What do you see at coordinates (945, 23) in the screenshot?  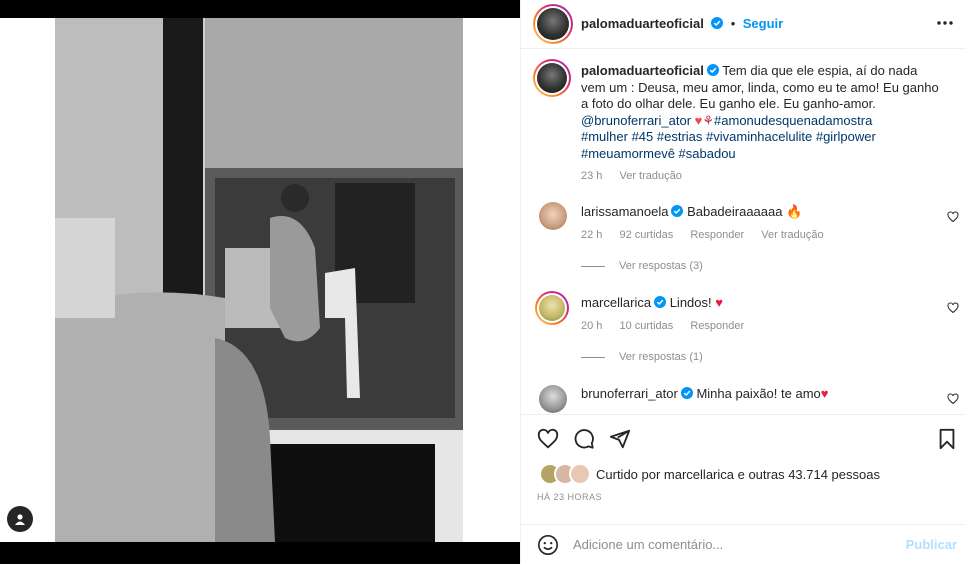 I see `more-icon` at bounding box center [945, 23].